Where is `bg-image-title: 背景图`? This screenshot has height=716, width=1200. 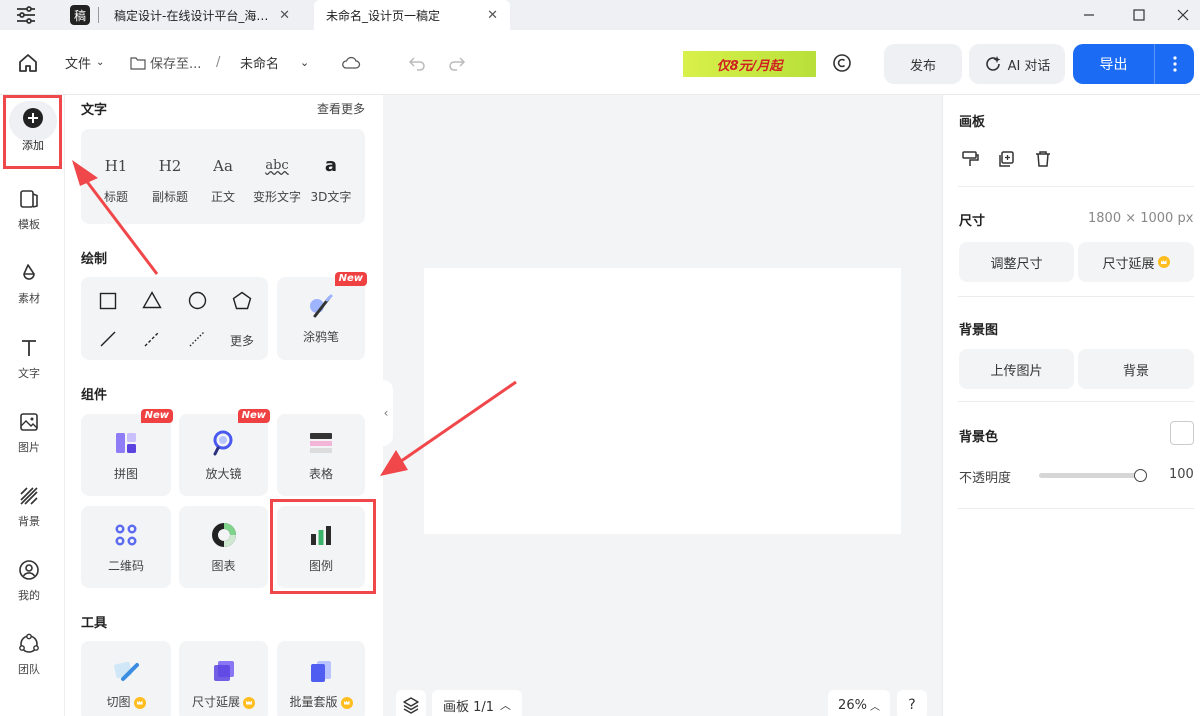 bg-image-title: 背景图 is located at coordinates (979, 330).